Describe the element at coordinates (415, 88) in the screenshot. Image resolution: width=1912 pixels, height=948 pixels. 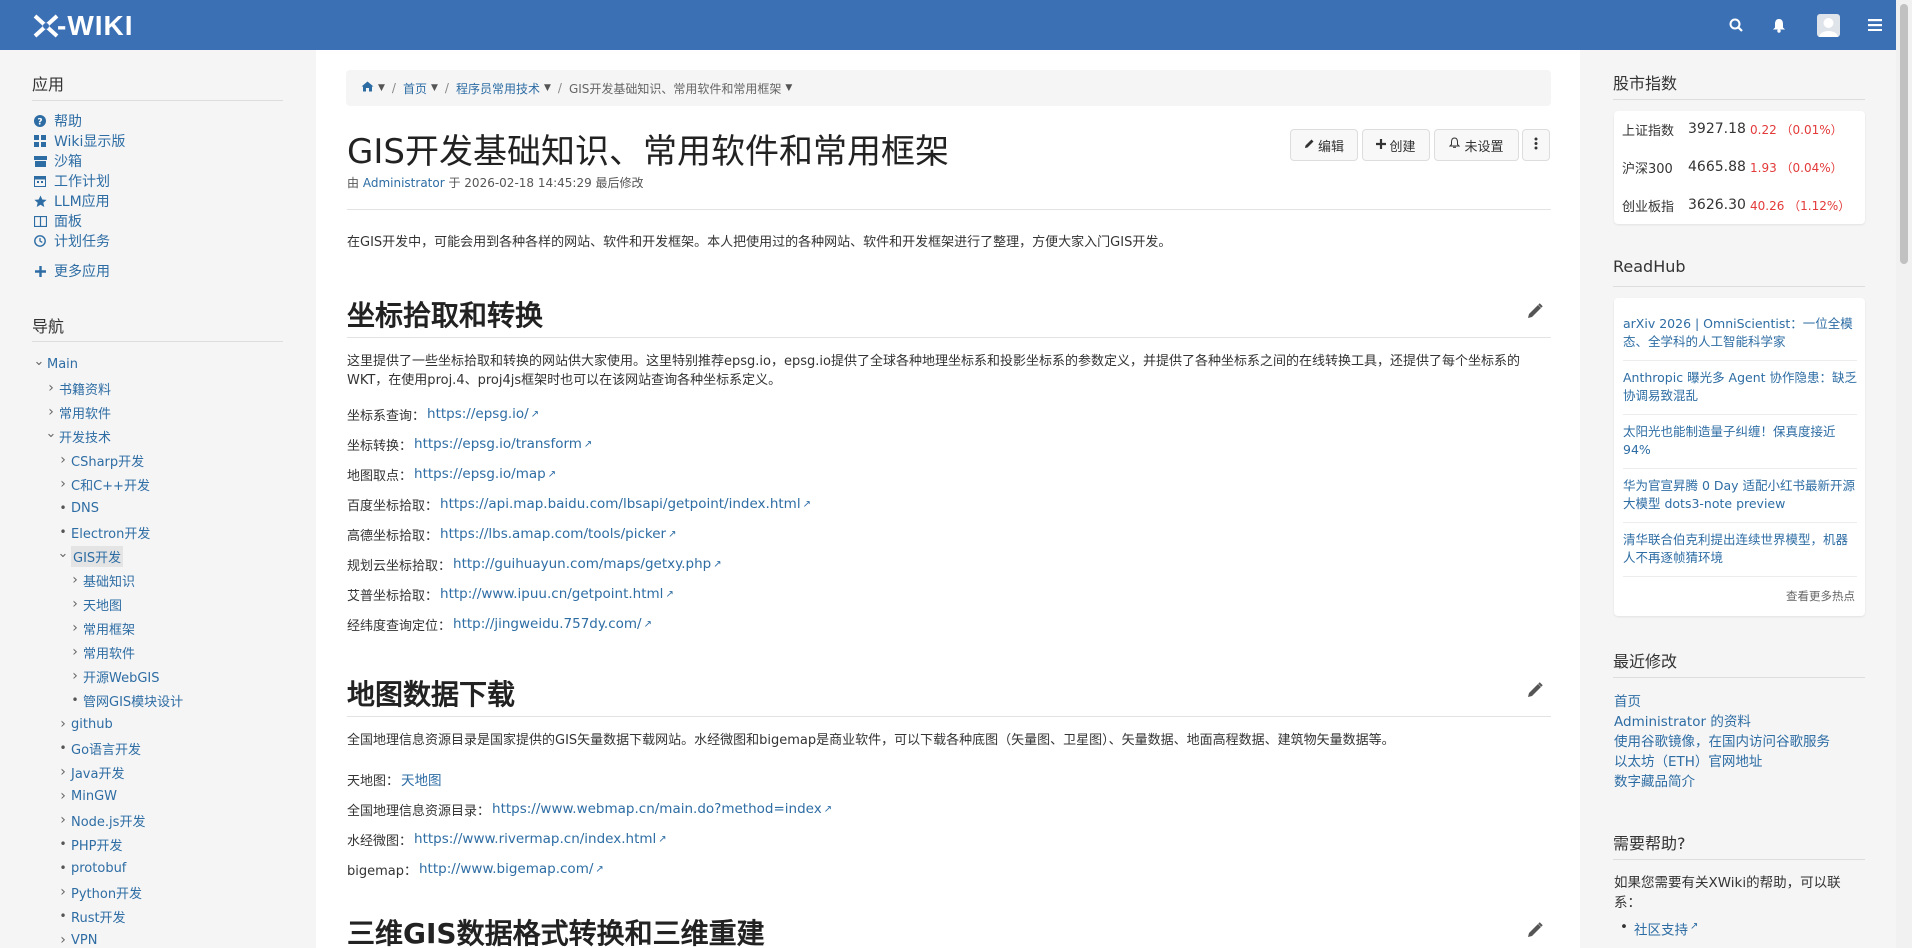
I see `breadcrumb-item-home: 首页` at that location.